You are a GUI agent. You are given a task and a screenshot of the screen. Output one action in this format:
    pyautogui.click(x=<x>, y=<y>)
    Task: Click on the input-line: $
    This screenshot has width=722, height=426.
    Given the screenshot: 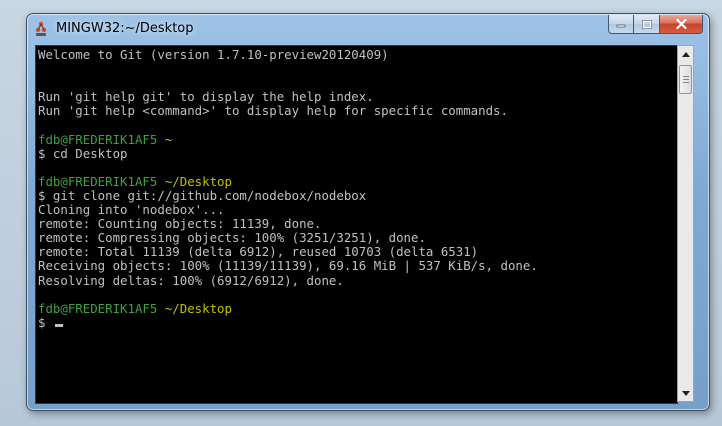 What is the action you would take?
    pyautogui.click(x=288, y=322)
    